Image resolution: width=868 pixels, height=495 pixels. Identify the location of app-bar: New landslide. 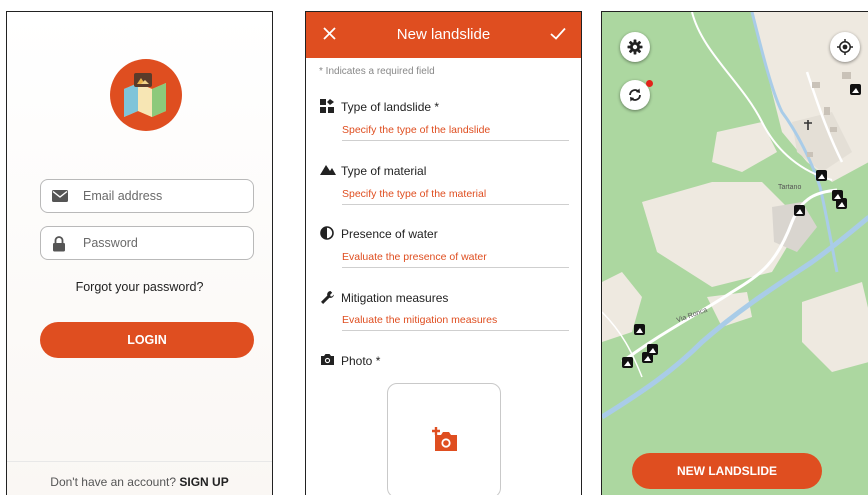
(443, 35).